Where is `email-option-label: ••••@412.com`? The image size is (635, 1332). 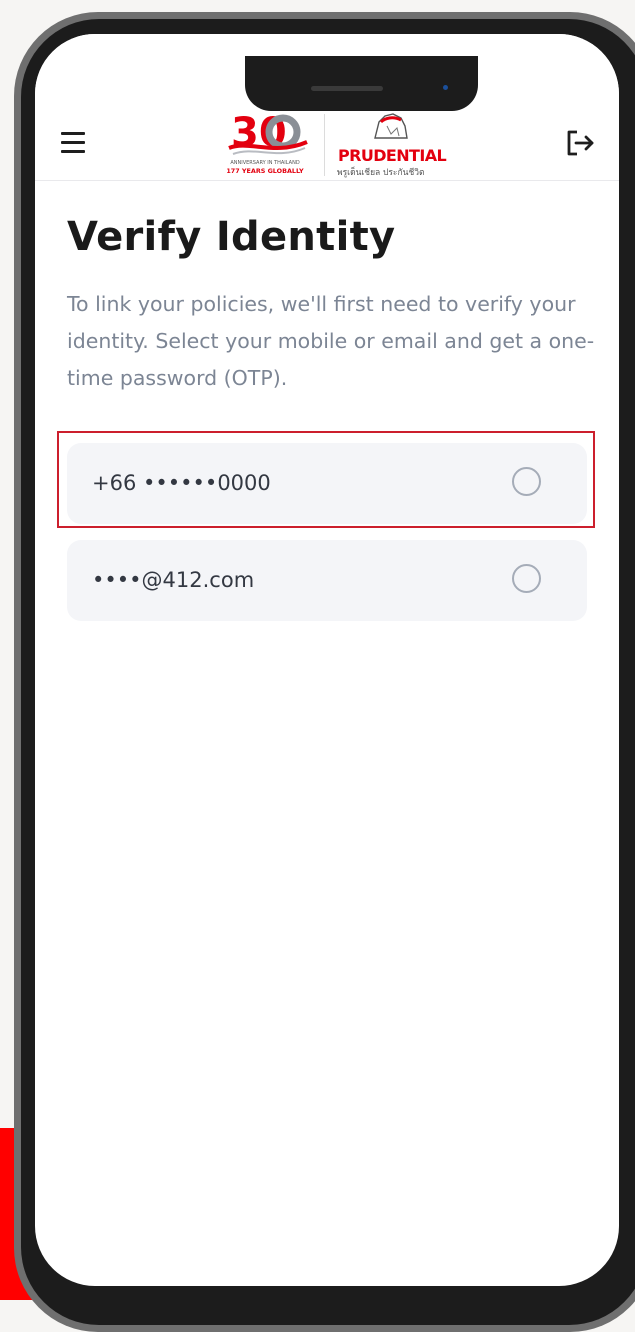
email-option-label: ••••@412.com is located at coordinates (173, 580).